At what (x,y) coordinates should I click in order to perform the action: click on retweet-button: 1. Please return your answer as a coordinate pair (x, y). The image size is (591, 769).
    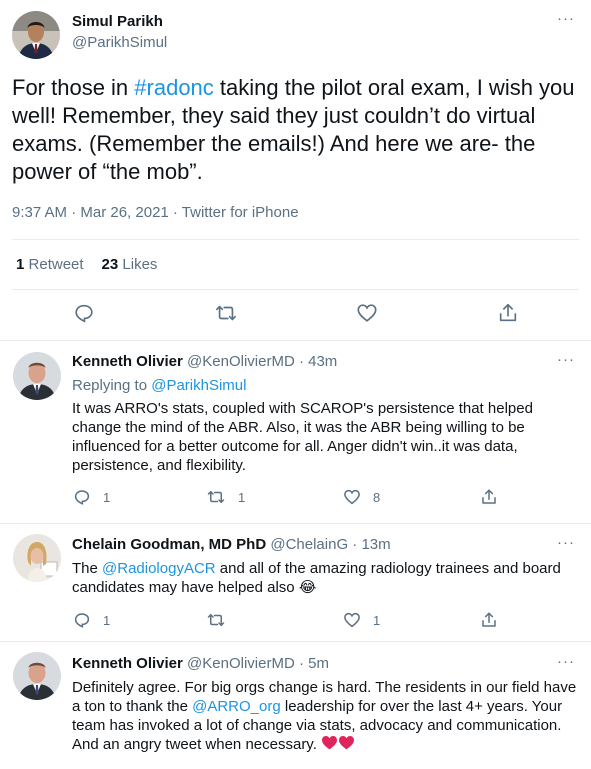
    Looking at the image, I should click on (225, 497).